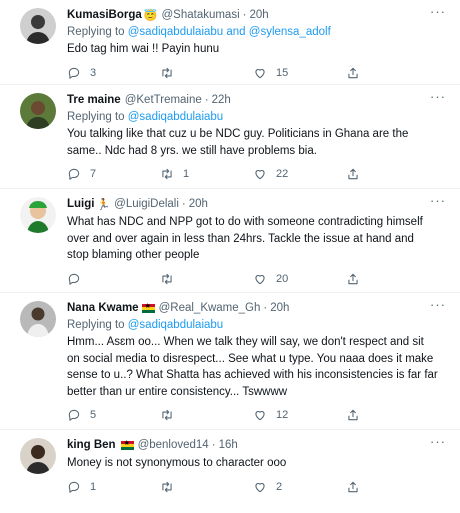 This screenshot has width=460, height=513. Describe the element at coordinates (150, 15) in the screenshot. I see `name-emoji: 😇` at that location.